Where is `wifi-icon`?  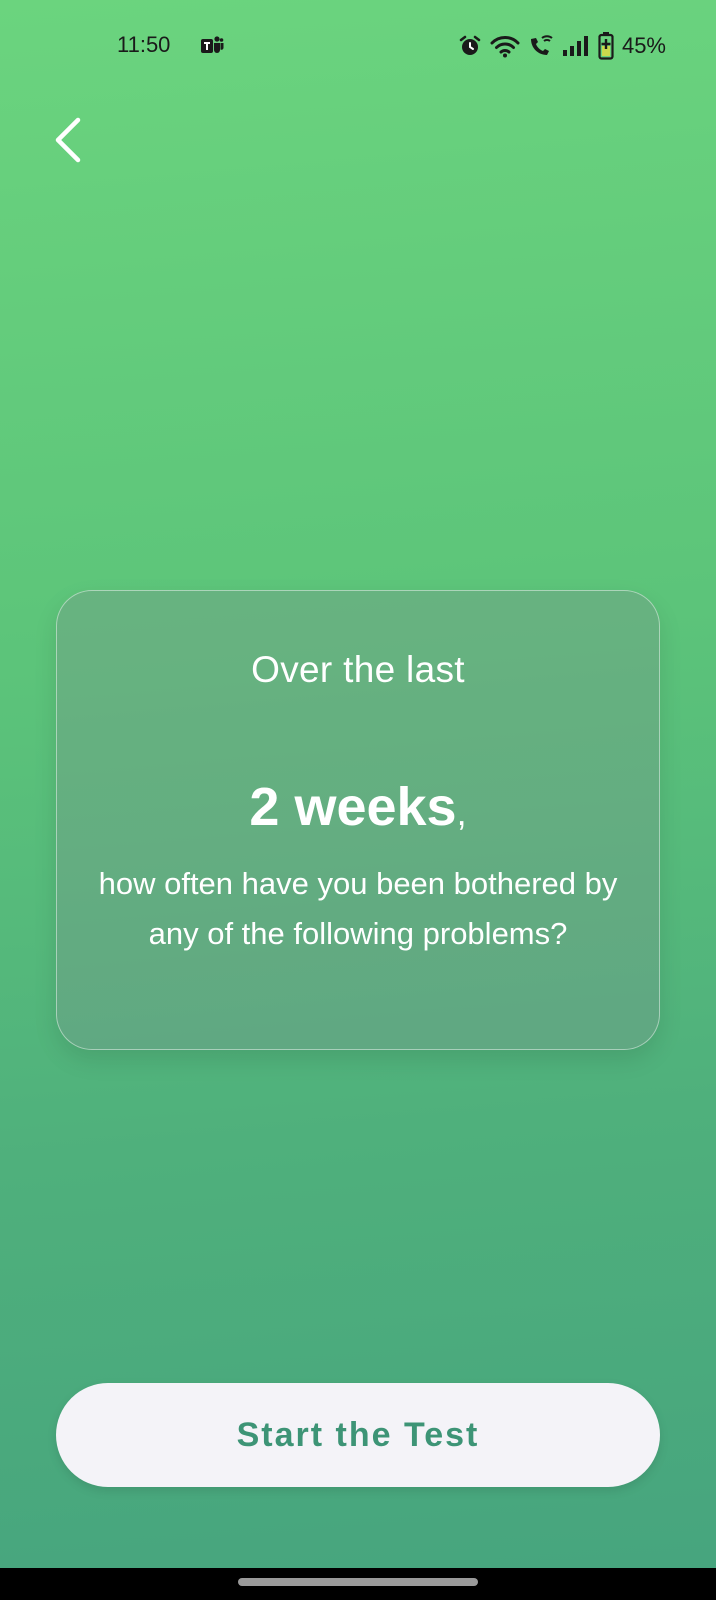 wifi-icon is located at coordinates (505, 47).